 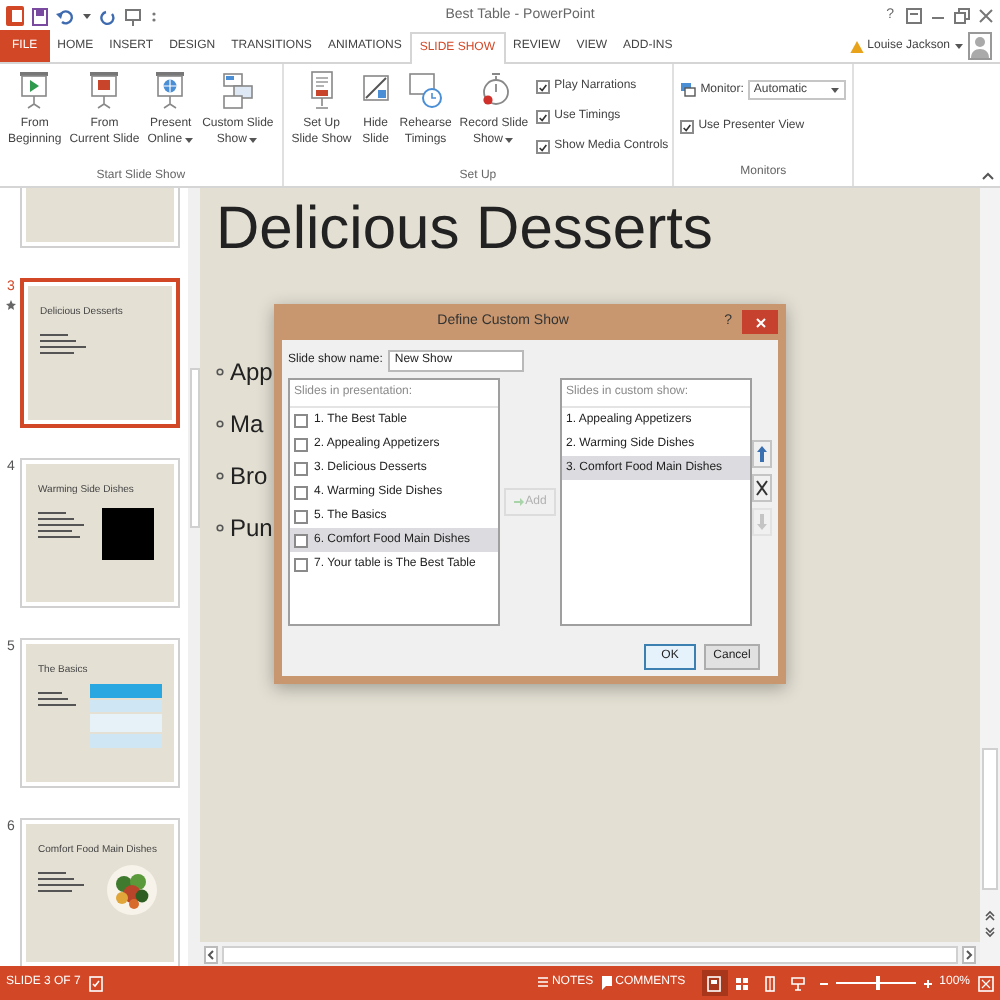 I want to click on slide-title: Delicious Desserts, so click(x=465, y=230).